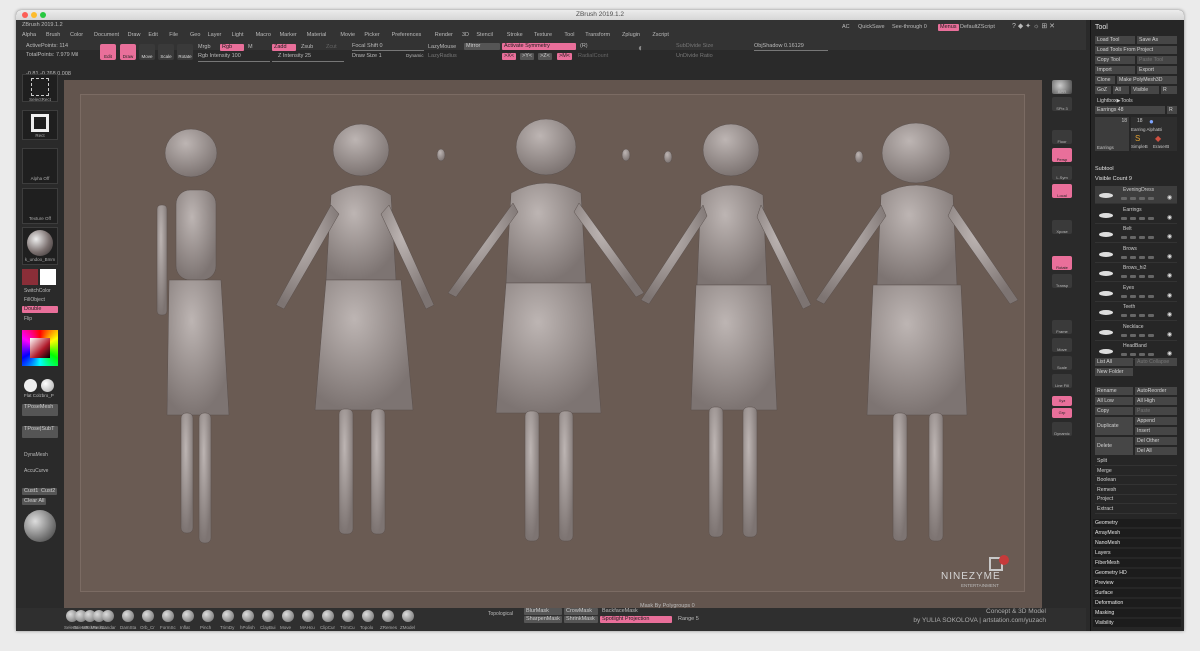 This screenshot has width=1200, height=651. I want to click on switchcolor-button: SwitchColor, so click(37, 291).